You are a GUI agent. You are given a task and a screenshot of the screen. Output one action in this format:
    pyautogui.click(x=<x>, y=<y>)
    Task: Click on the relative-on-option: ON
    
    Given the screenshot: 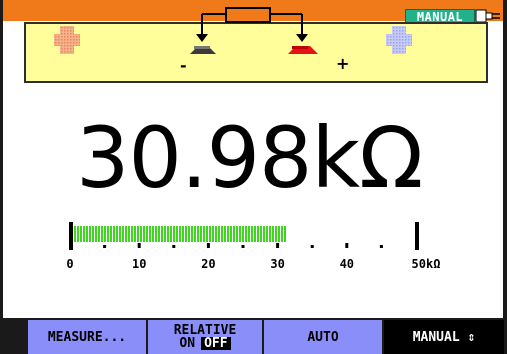 What is the action you would take?
    pyautogui.click(x=187, y=343)
    